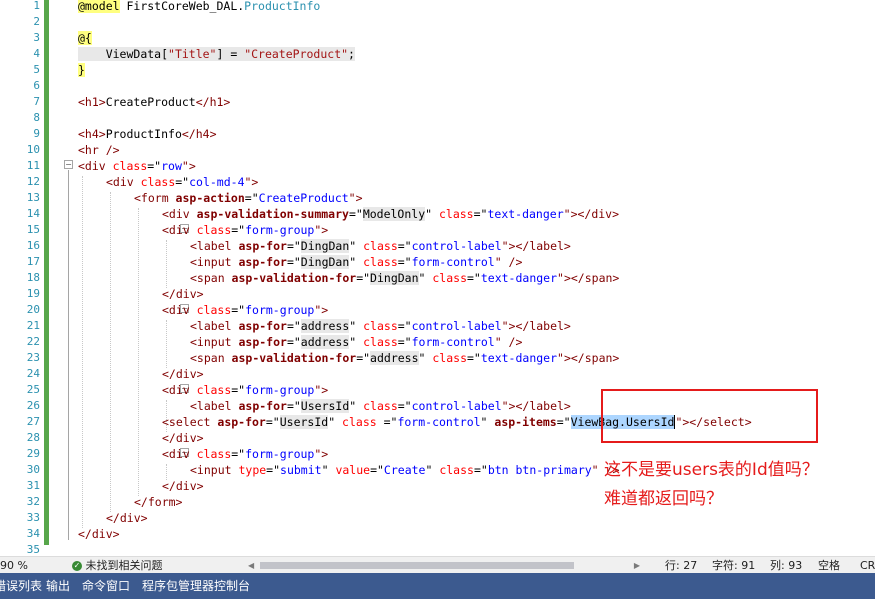  What do you see at coordinates (68, 164) in the screenshot?
I see `fold-toggle-icon: −` at bounding box center [68, 164].